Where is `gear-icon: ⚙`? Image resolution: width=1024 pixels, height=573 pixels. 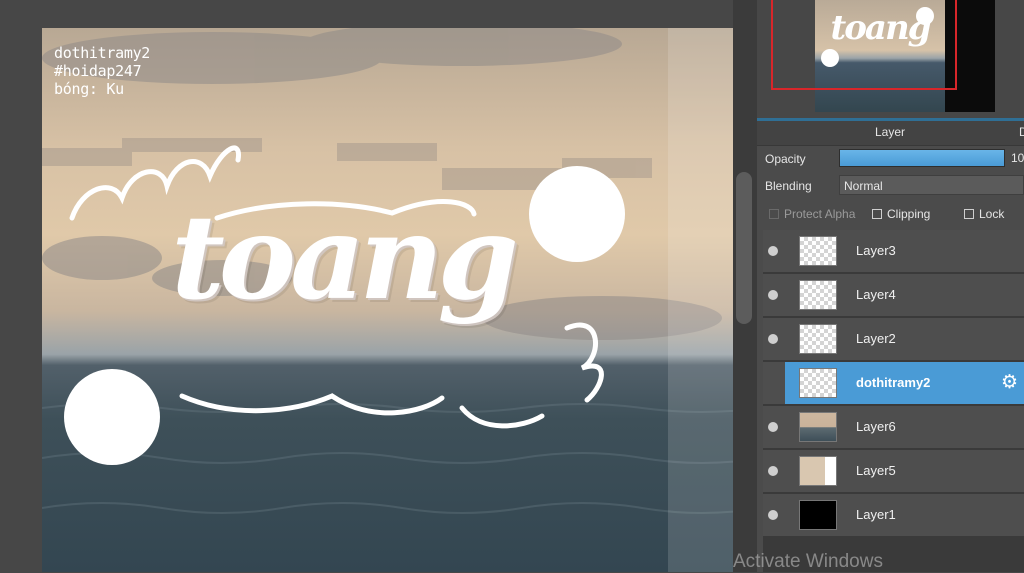
gear-icon: ⚙ is located at coordinates (1009, 382).